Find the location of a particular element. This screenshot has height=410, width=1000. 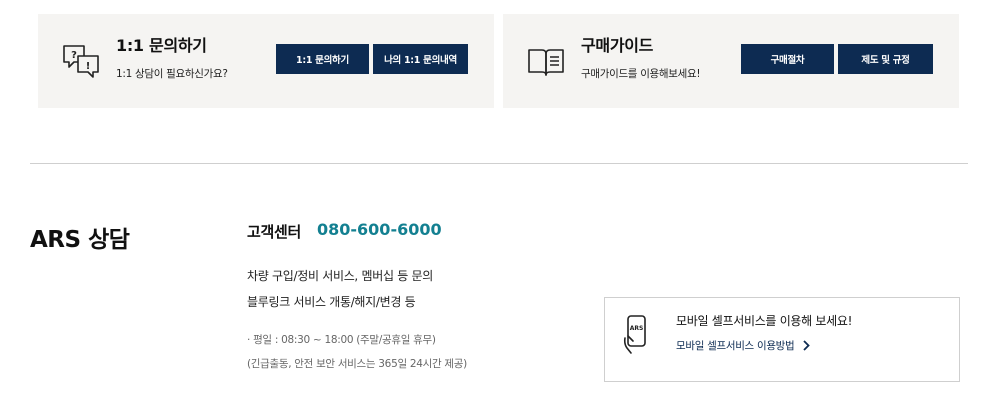

policy-rules-button: 제도 및 규정 is located at coordinates (885, 59).